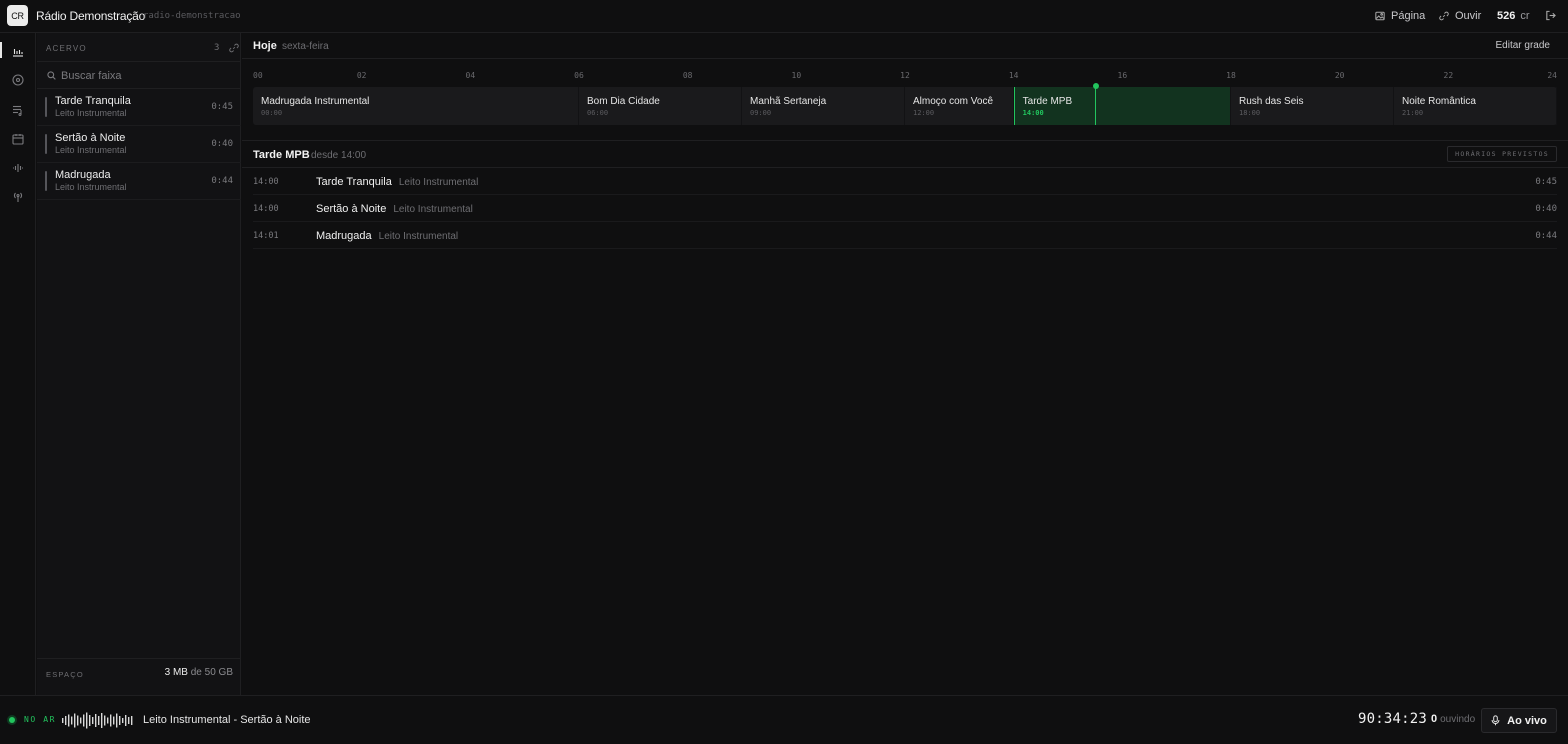 The image size is (1568, 744). I want to click on storage-total: 50 GB, so click(218, 672).